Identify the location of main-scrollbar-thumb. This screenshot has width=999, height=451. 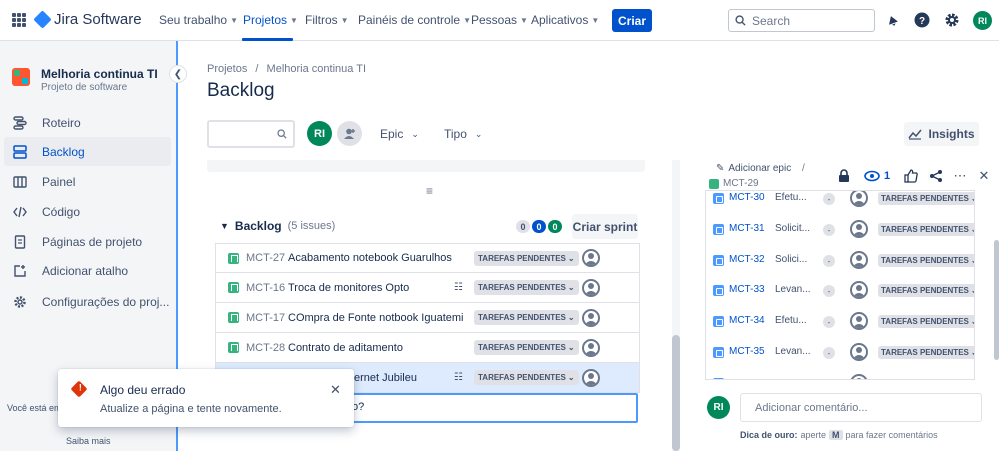
(676, 393).